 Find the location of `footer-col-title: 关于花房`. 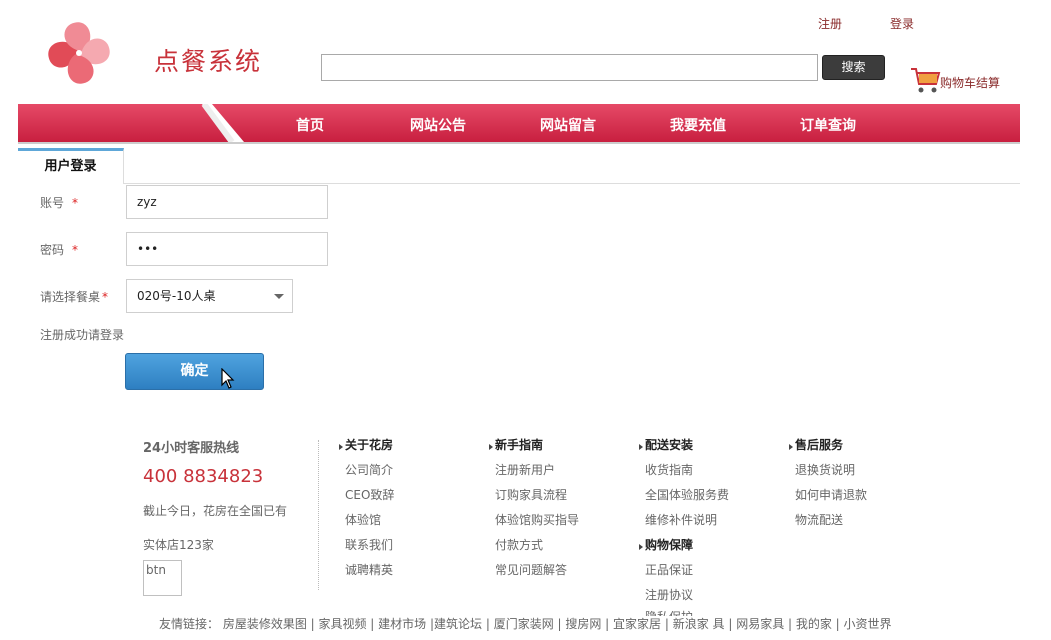

footer-col-title: 关于花房 is located at coordinates (366, 445).